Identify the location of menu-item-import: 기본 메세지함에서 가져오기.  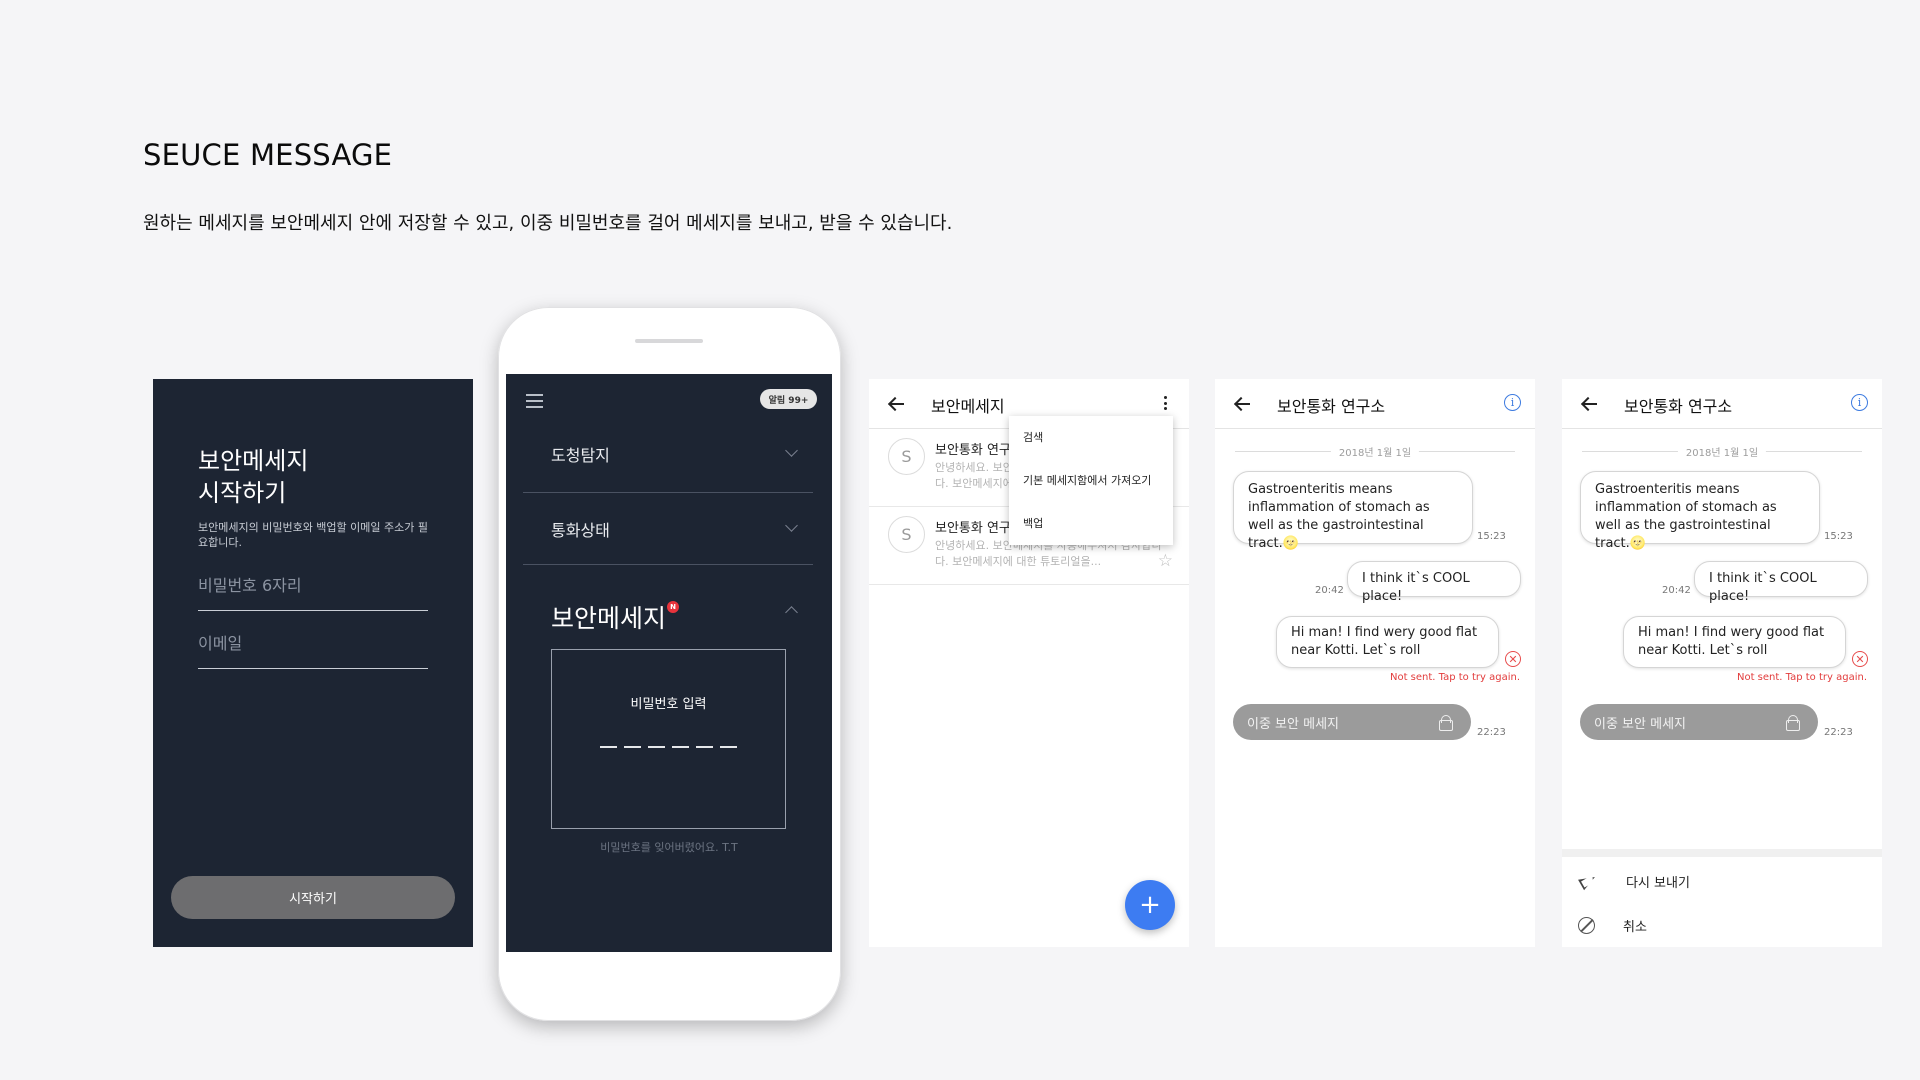
(1087, 480).